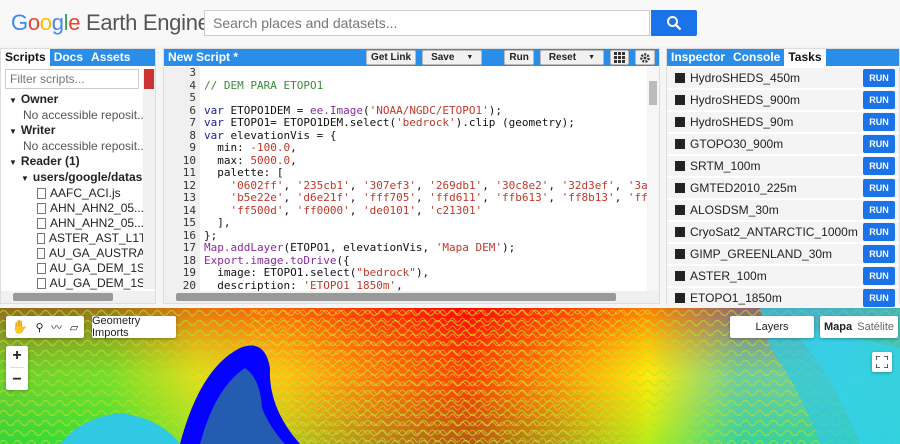  What do you see at coordinates (20, 327) in the screenshot?
I see `hand-icon: ✋` at bounding box center [20, 327].